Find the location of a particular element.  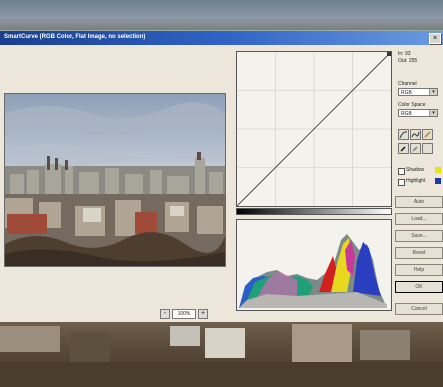

curve-endpoint-handle is located at coordinates (389, 54).